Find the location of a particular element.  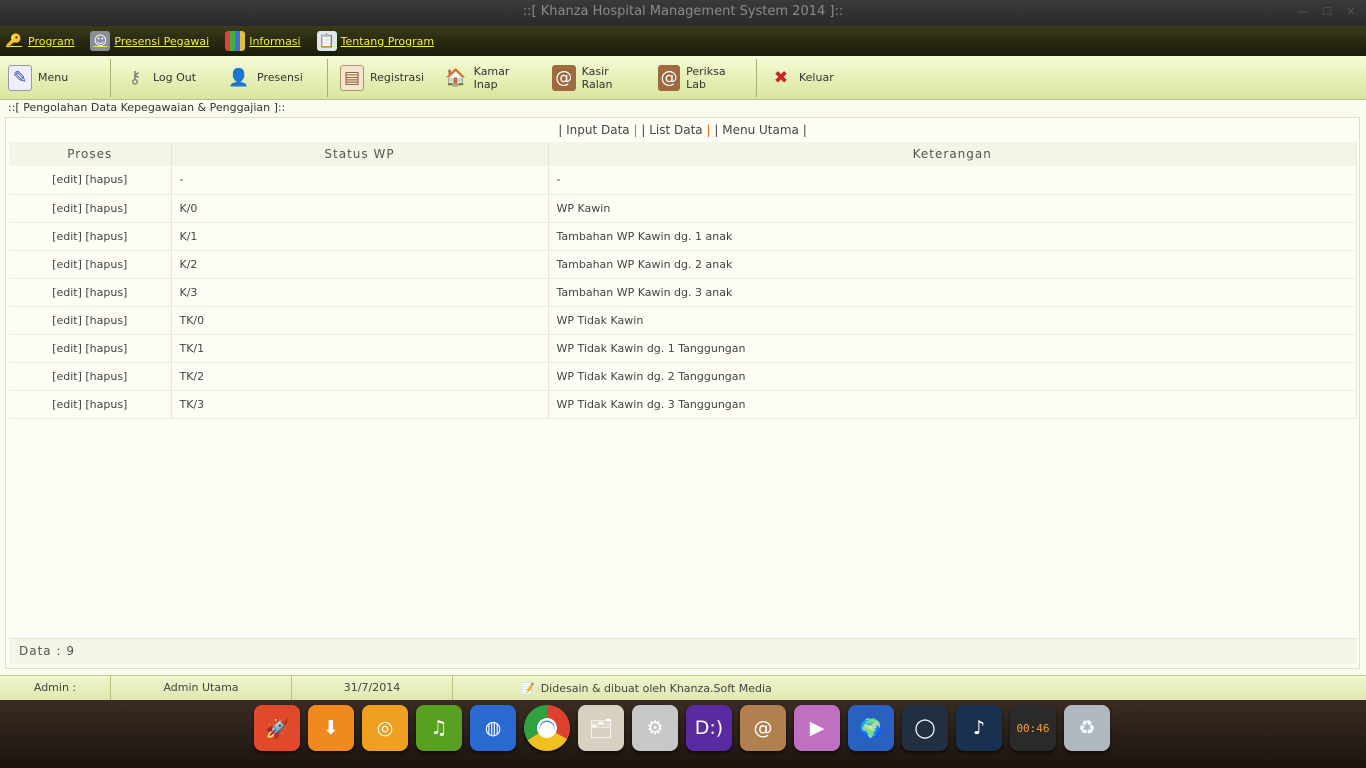

minimize-icon: — is located at coordinates (1303, 12).